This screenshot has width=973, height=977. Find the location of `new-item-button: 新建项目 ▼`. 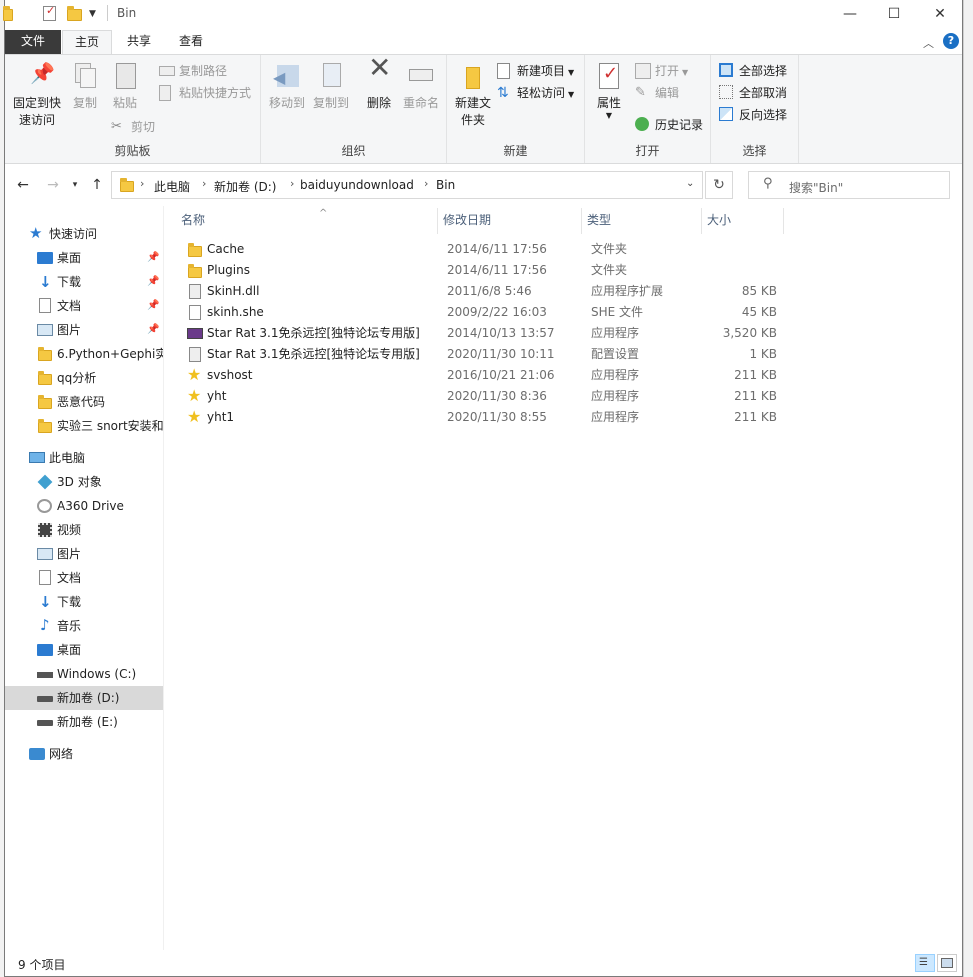

new-item-button: 新建项目 ▼ is located at coordinates (535, 71).